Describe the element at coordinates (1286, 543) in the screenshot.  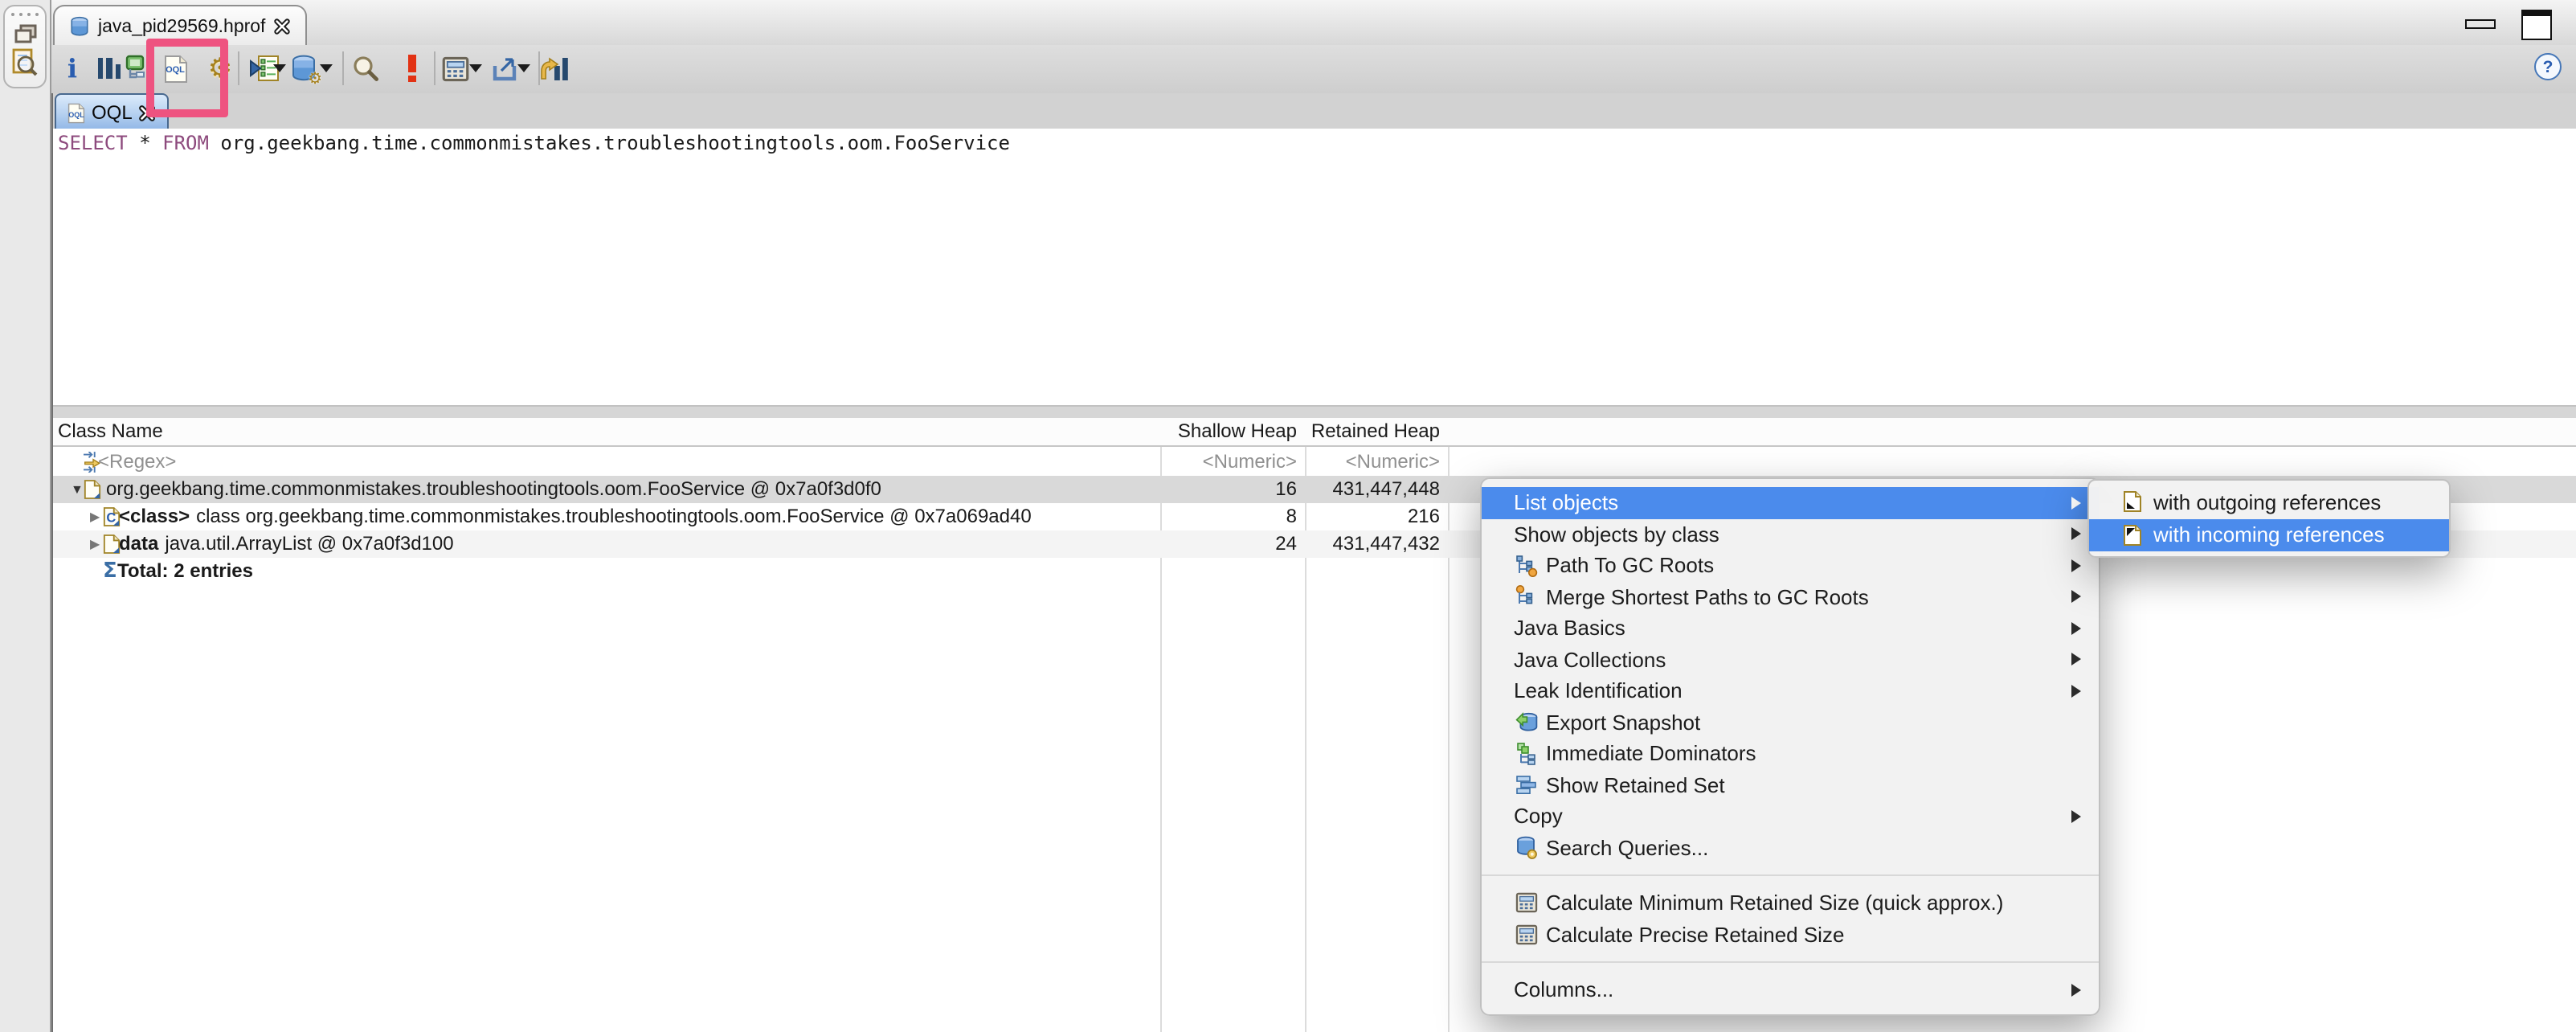
I see `shallow-heap-value: 24` at that location.